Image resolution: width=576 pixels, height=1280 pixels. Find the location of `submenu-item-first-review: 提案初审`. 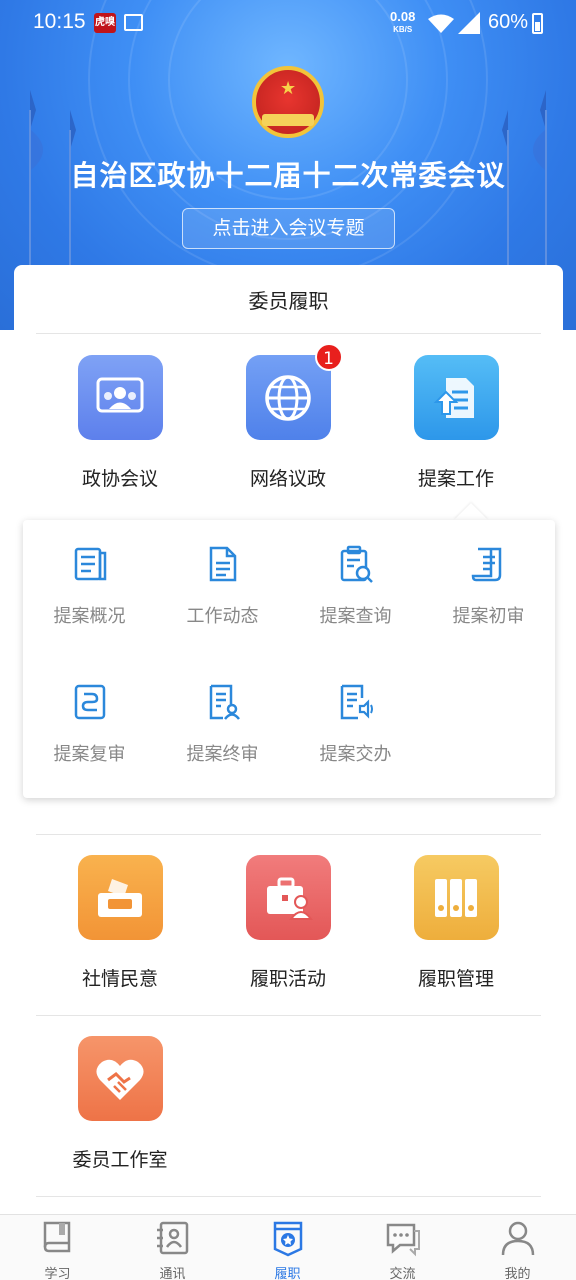

submenu-item-first-review: 提案初审 is located at coordinates (488, 586).